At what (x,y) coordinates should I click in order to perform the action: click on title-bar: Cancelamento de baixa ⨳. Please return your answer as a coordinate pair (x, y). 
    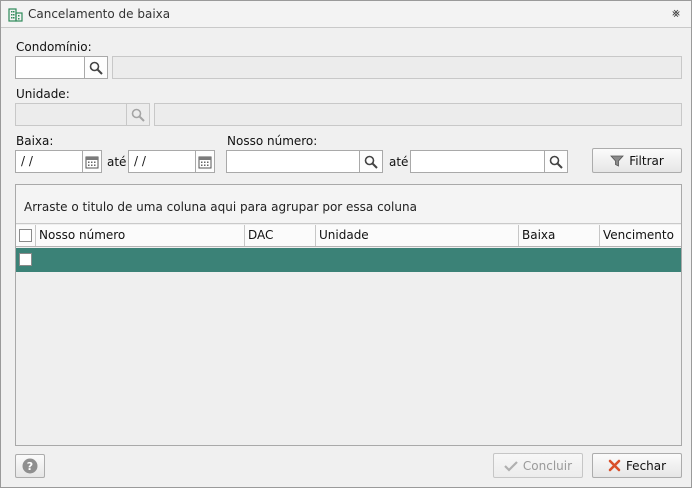
    Looking at the image, I should click on (346, 14).